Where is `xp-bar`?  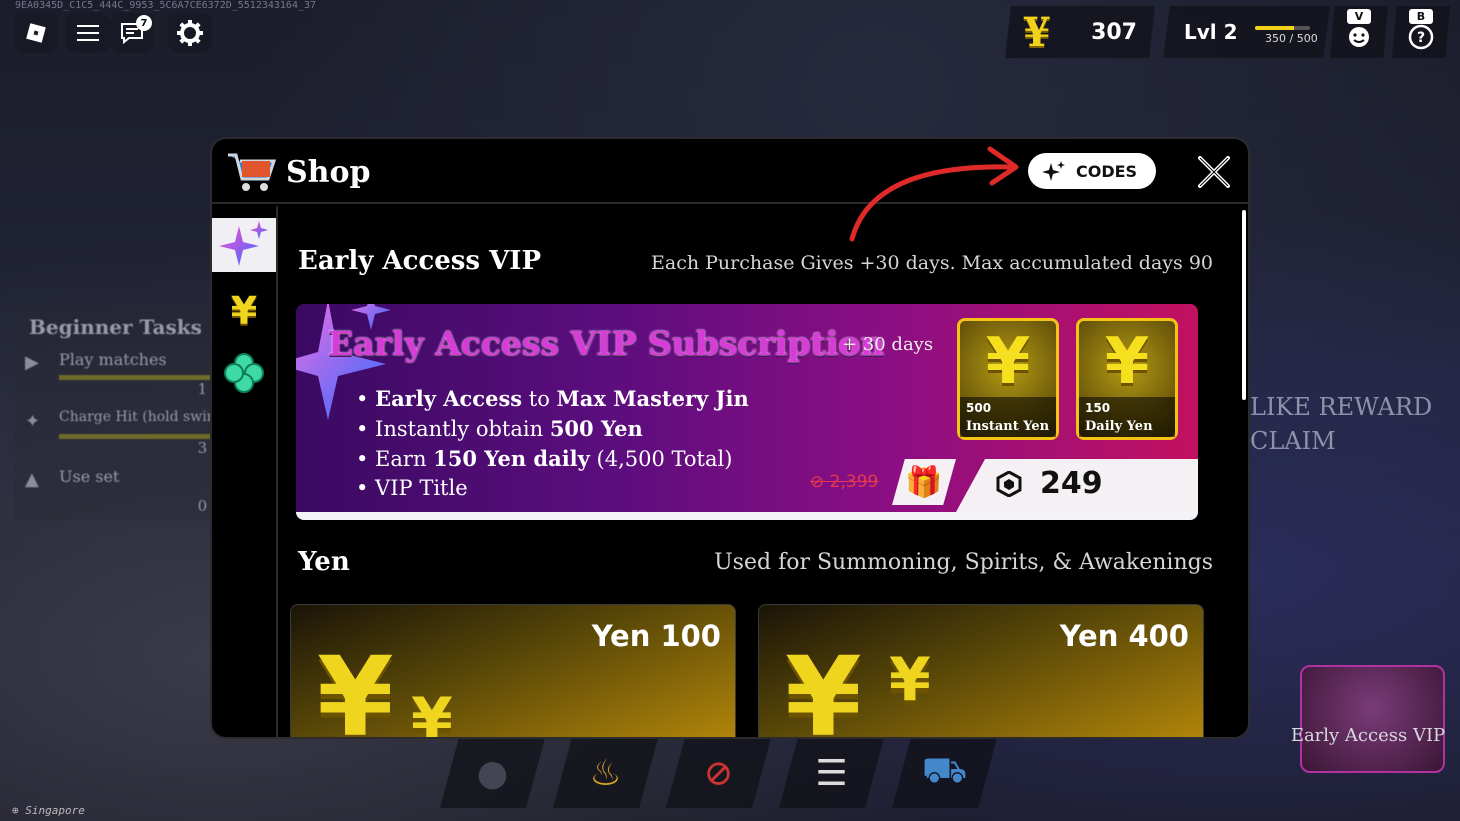
xp-bar is located at coordinates (1282, 28).